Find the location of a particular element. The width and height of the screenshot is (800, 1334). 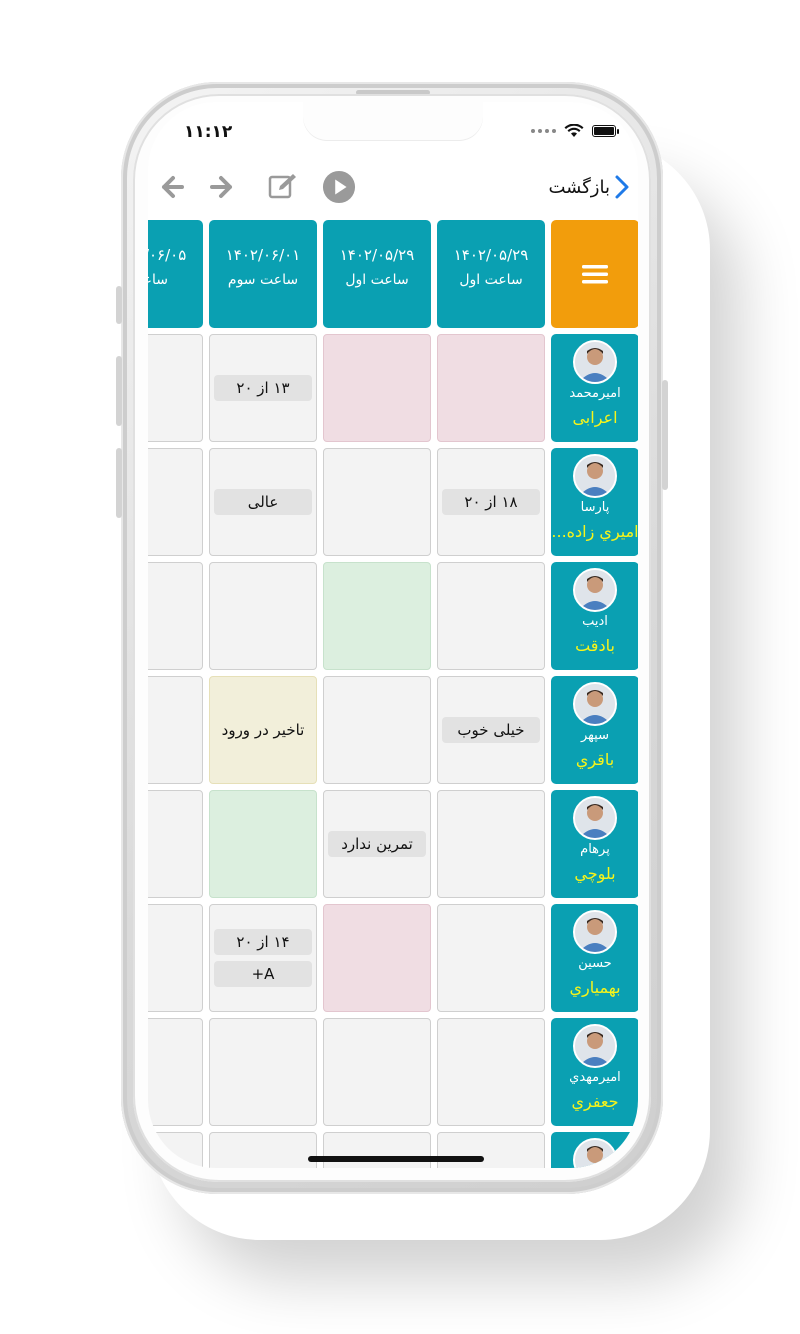

student-card: سپهر باقري is located at coordinates (594, 730).